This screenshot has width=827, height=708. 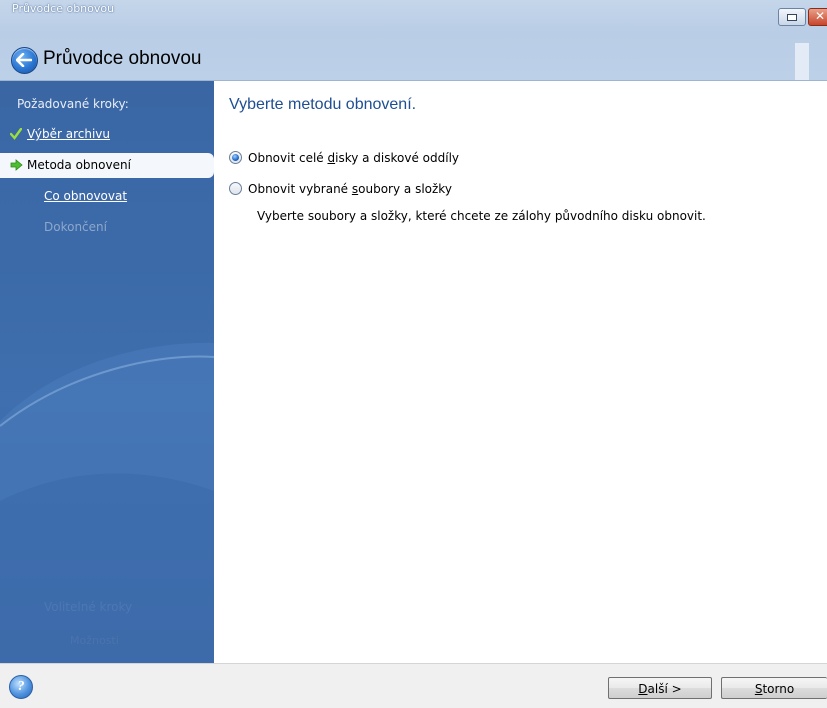 I want to click on wizard-title: Průvodce obnovou, so click(x=122, y=58).